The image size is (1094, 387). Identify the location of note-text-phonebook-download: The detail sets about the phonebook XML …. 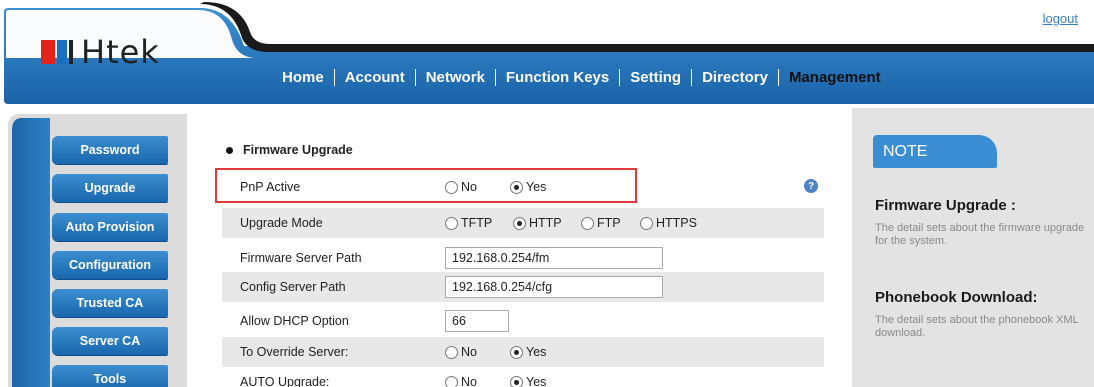
(977, 326).